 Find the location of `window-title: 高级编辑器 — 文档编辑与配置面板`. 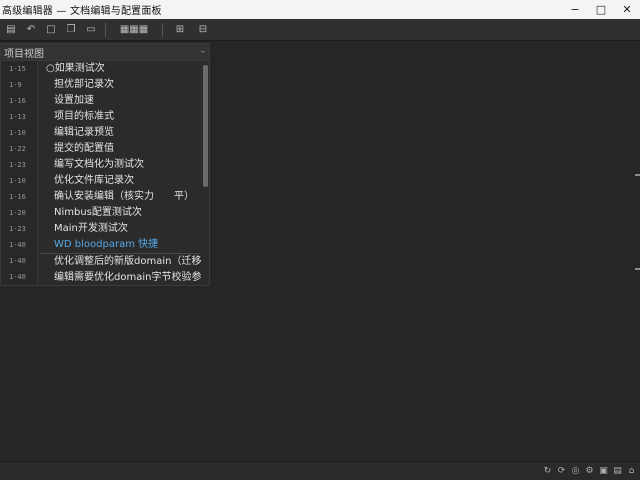

window-title: 高级编辑器 — 文档编辑与配置面板 is located at coordinates (82, 11).